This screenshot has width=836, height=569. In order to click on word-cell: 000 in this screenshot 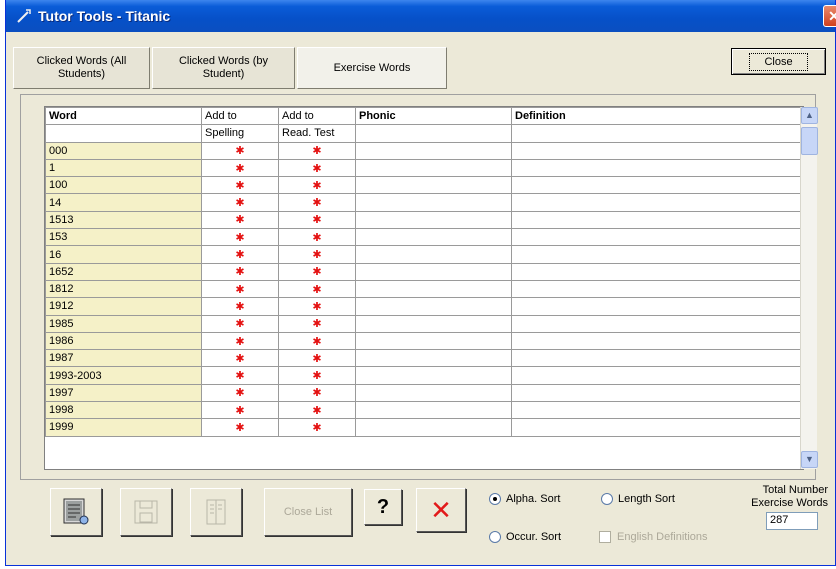, I will do `click(123, 150)`.